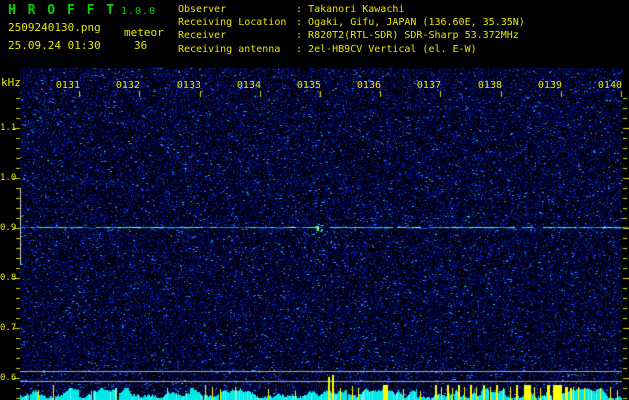  What do you see at coordinates (356, 9) in the screenshot?
I see `info-value: Takanori Kawachi` at bounding box center [356, 9].